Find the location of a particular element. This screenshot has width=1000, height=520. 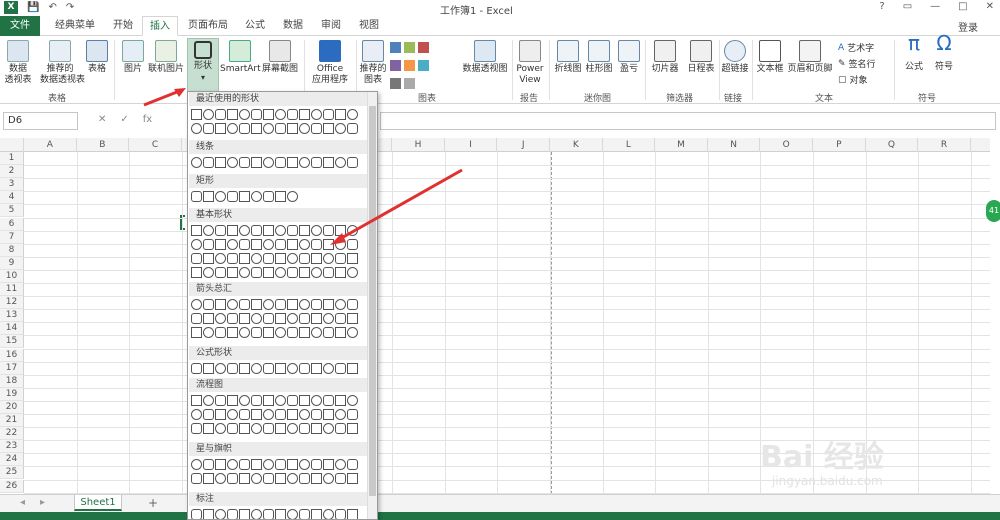

screenshot-button: 屏幕截图 is located at coordinates (280, 57).